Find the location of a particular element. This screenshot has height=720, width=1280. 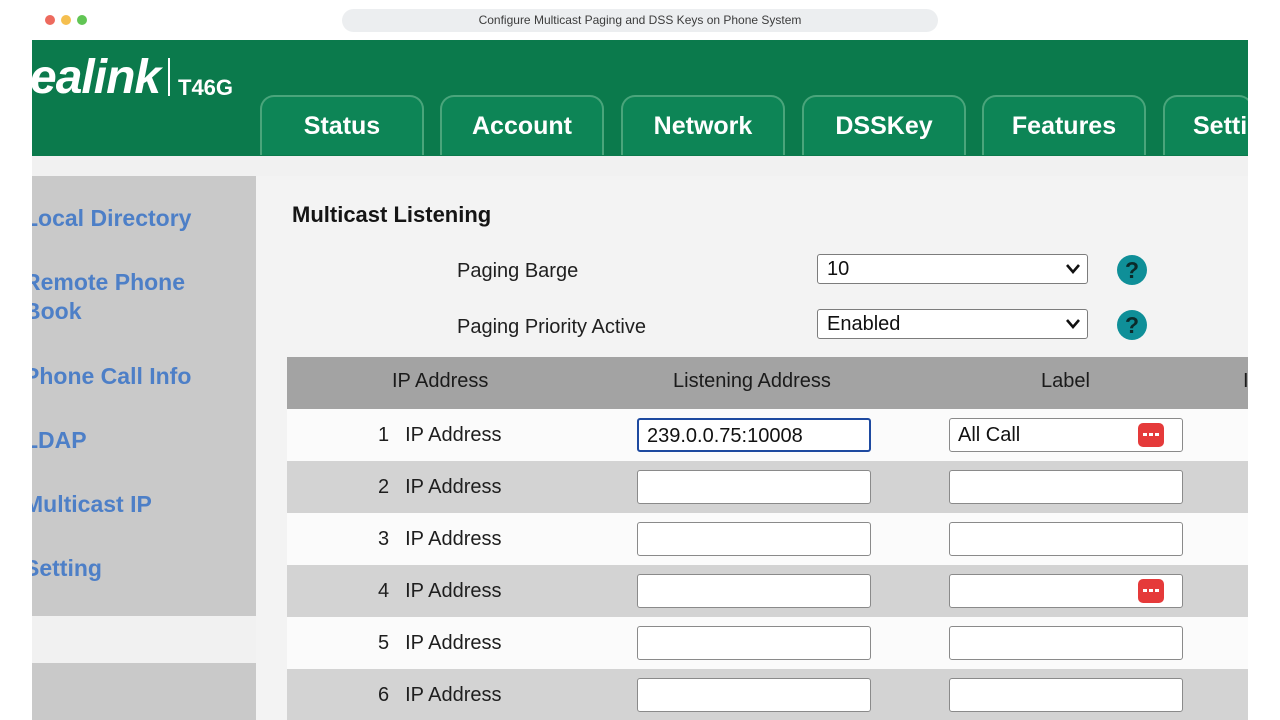

paging-priority-value: Enabled is located at coordinates (864, 324).